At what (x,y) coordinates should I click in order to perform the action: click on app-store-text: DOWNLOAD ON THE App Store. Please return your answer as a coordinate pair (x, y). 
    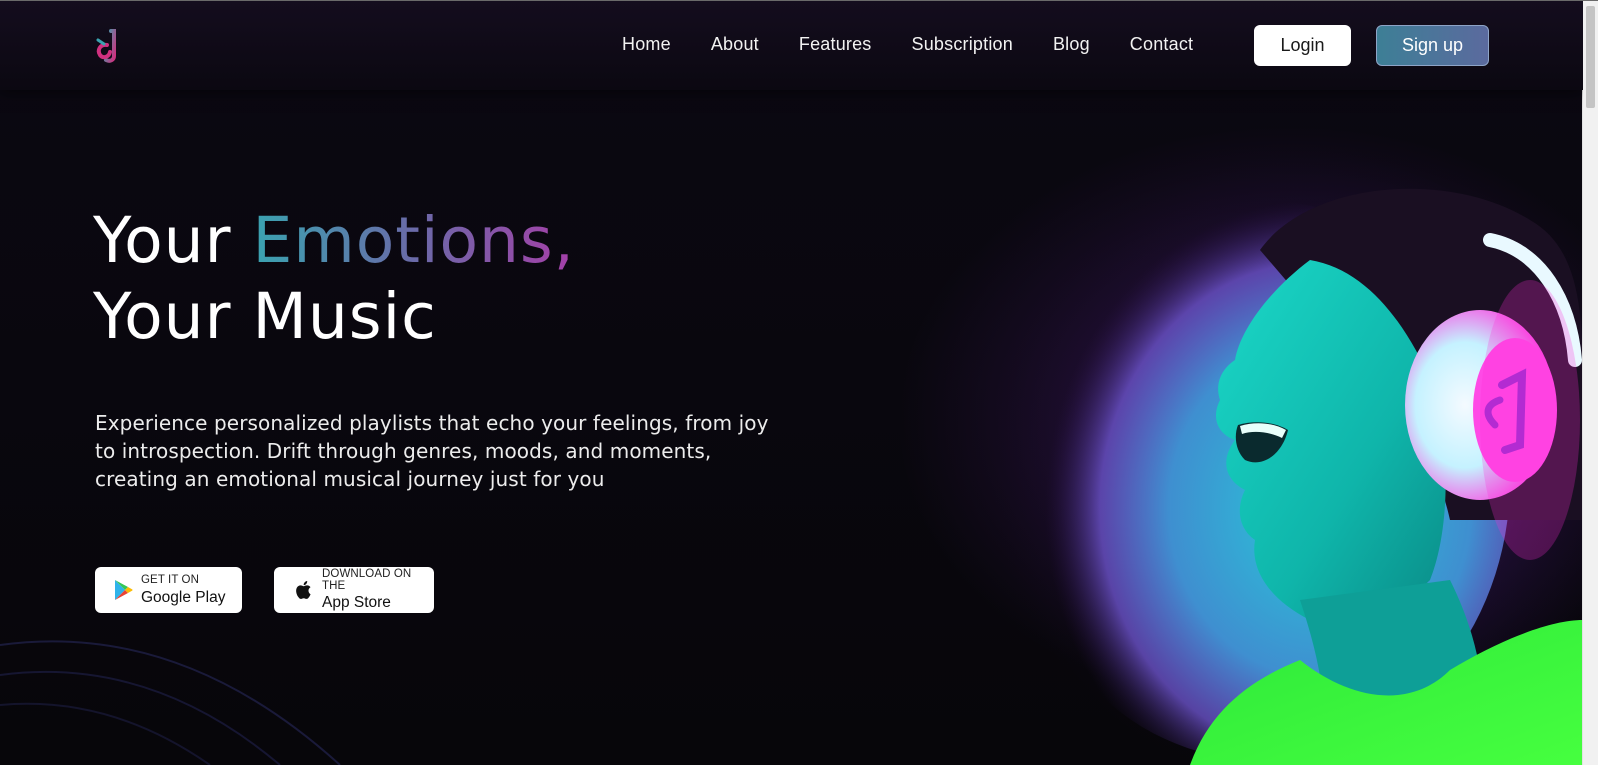
    Looking at the image, I should click on (378, 590).